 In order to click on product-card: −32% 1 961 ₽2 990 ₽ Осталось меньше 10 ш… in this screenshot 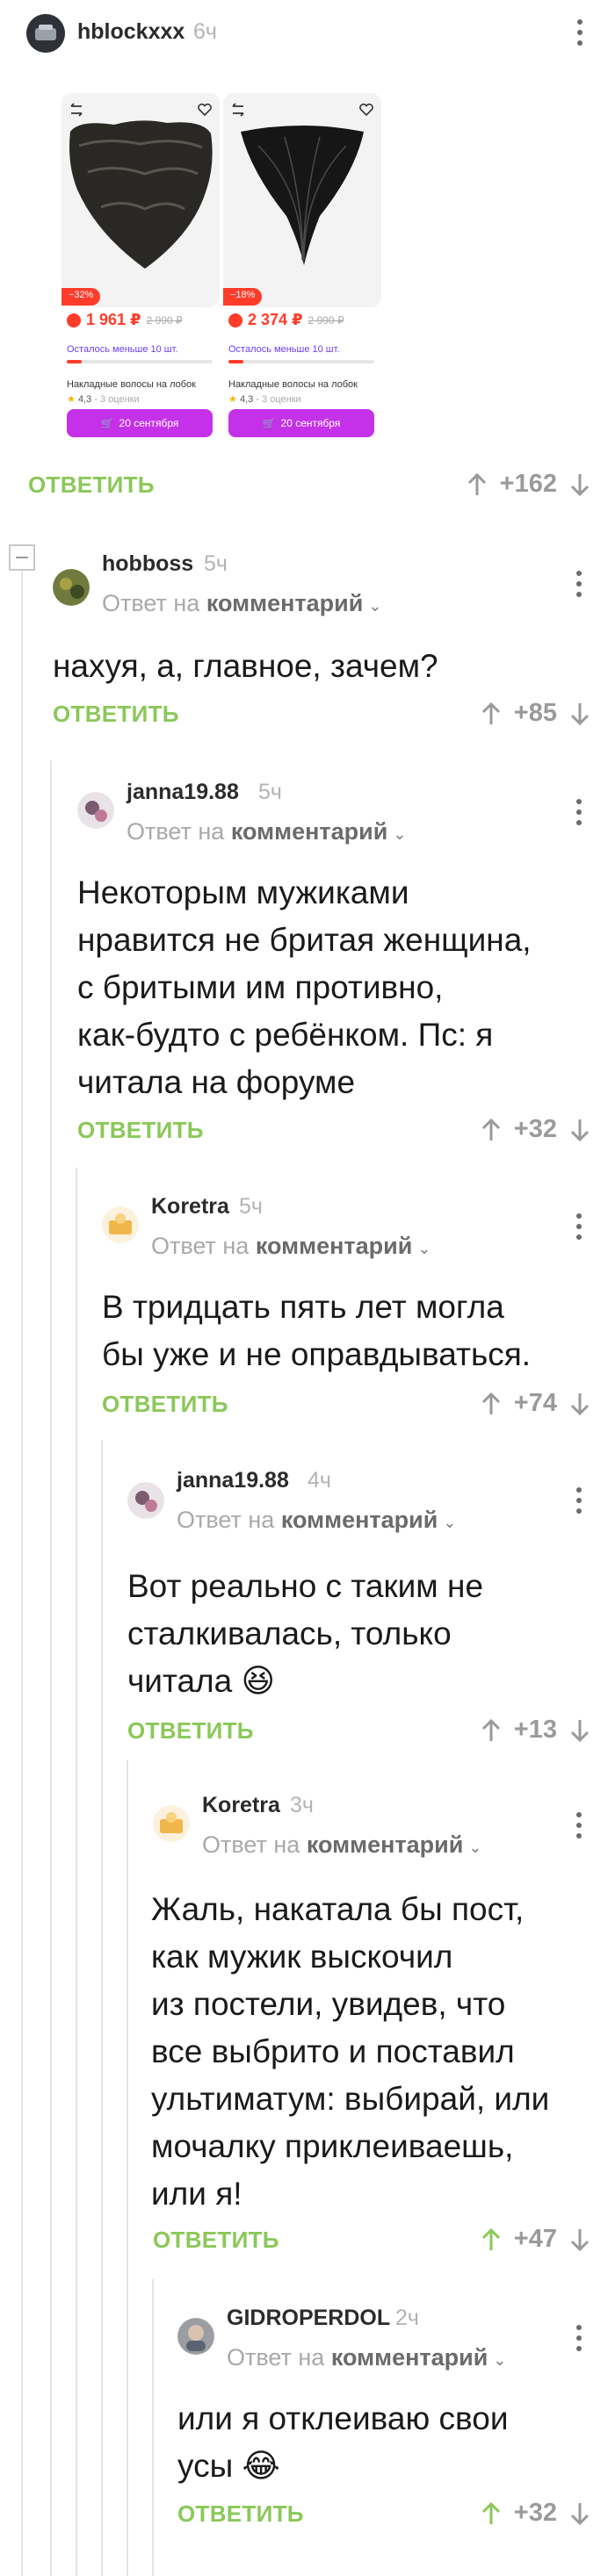, I will do `click(141, 265)`.